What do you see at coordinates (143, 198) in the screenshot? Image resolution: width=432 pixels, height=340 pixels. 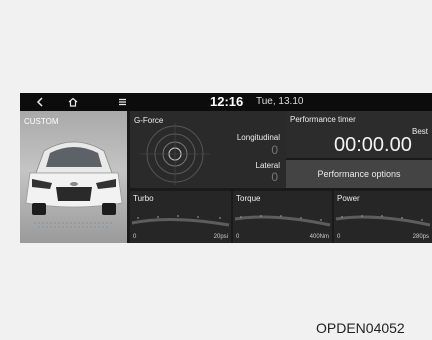 I see `turbo-title: Turbo` at bounding box center [143, 198].